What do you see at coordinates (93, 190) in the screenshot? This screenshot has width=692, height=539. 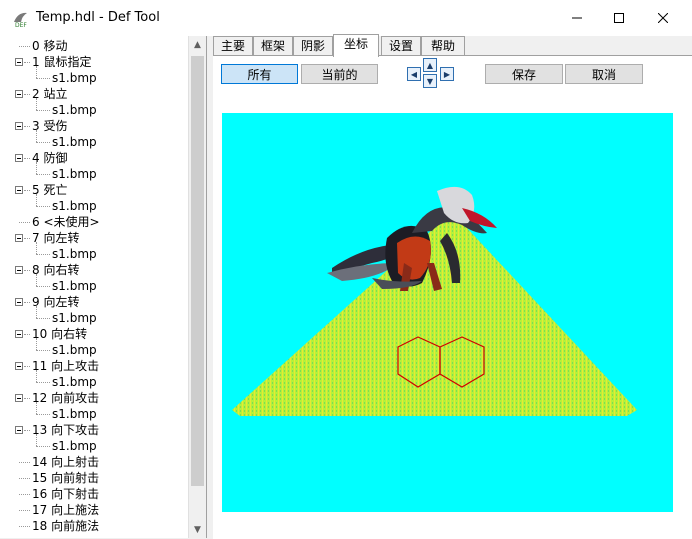 I see `tree-node-5: 5 死亡` at bounding box center [93, 190].